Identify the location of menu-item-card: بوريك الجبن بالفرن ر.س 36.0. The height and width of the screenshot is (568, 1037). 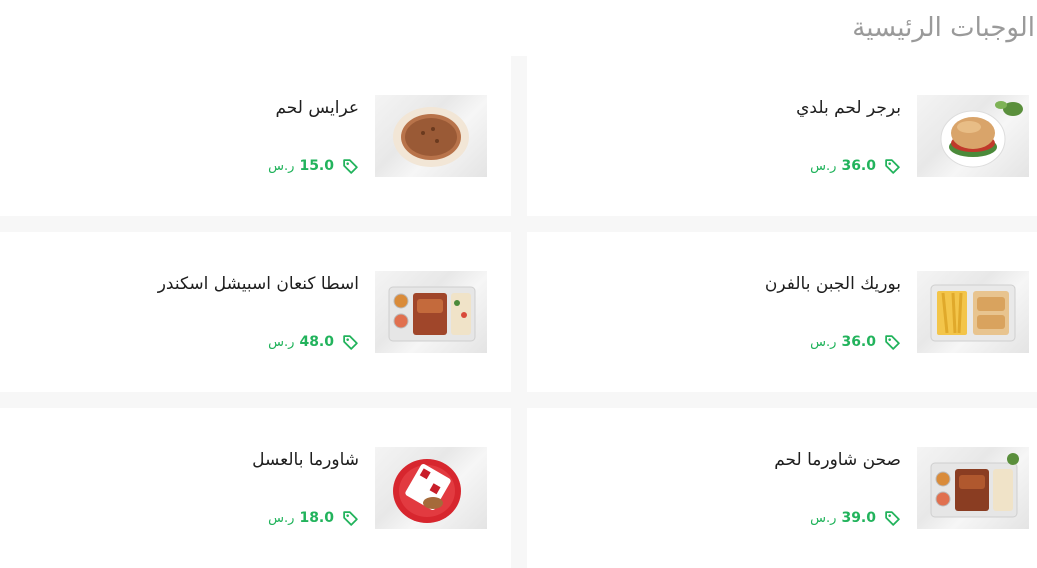
(782, 312).